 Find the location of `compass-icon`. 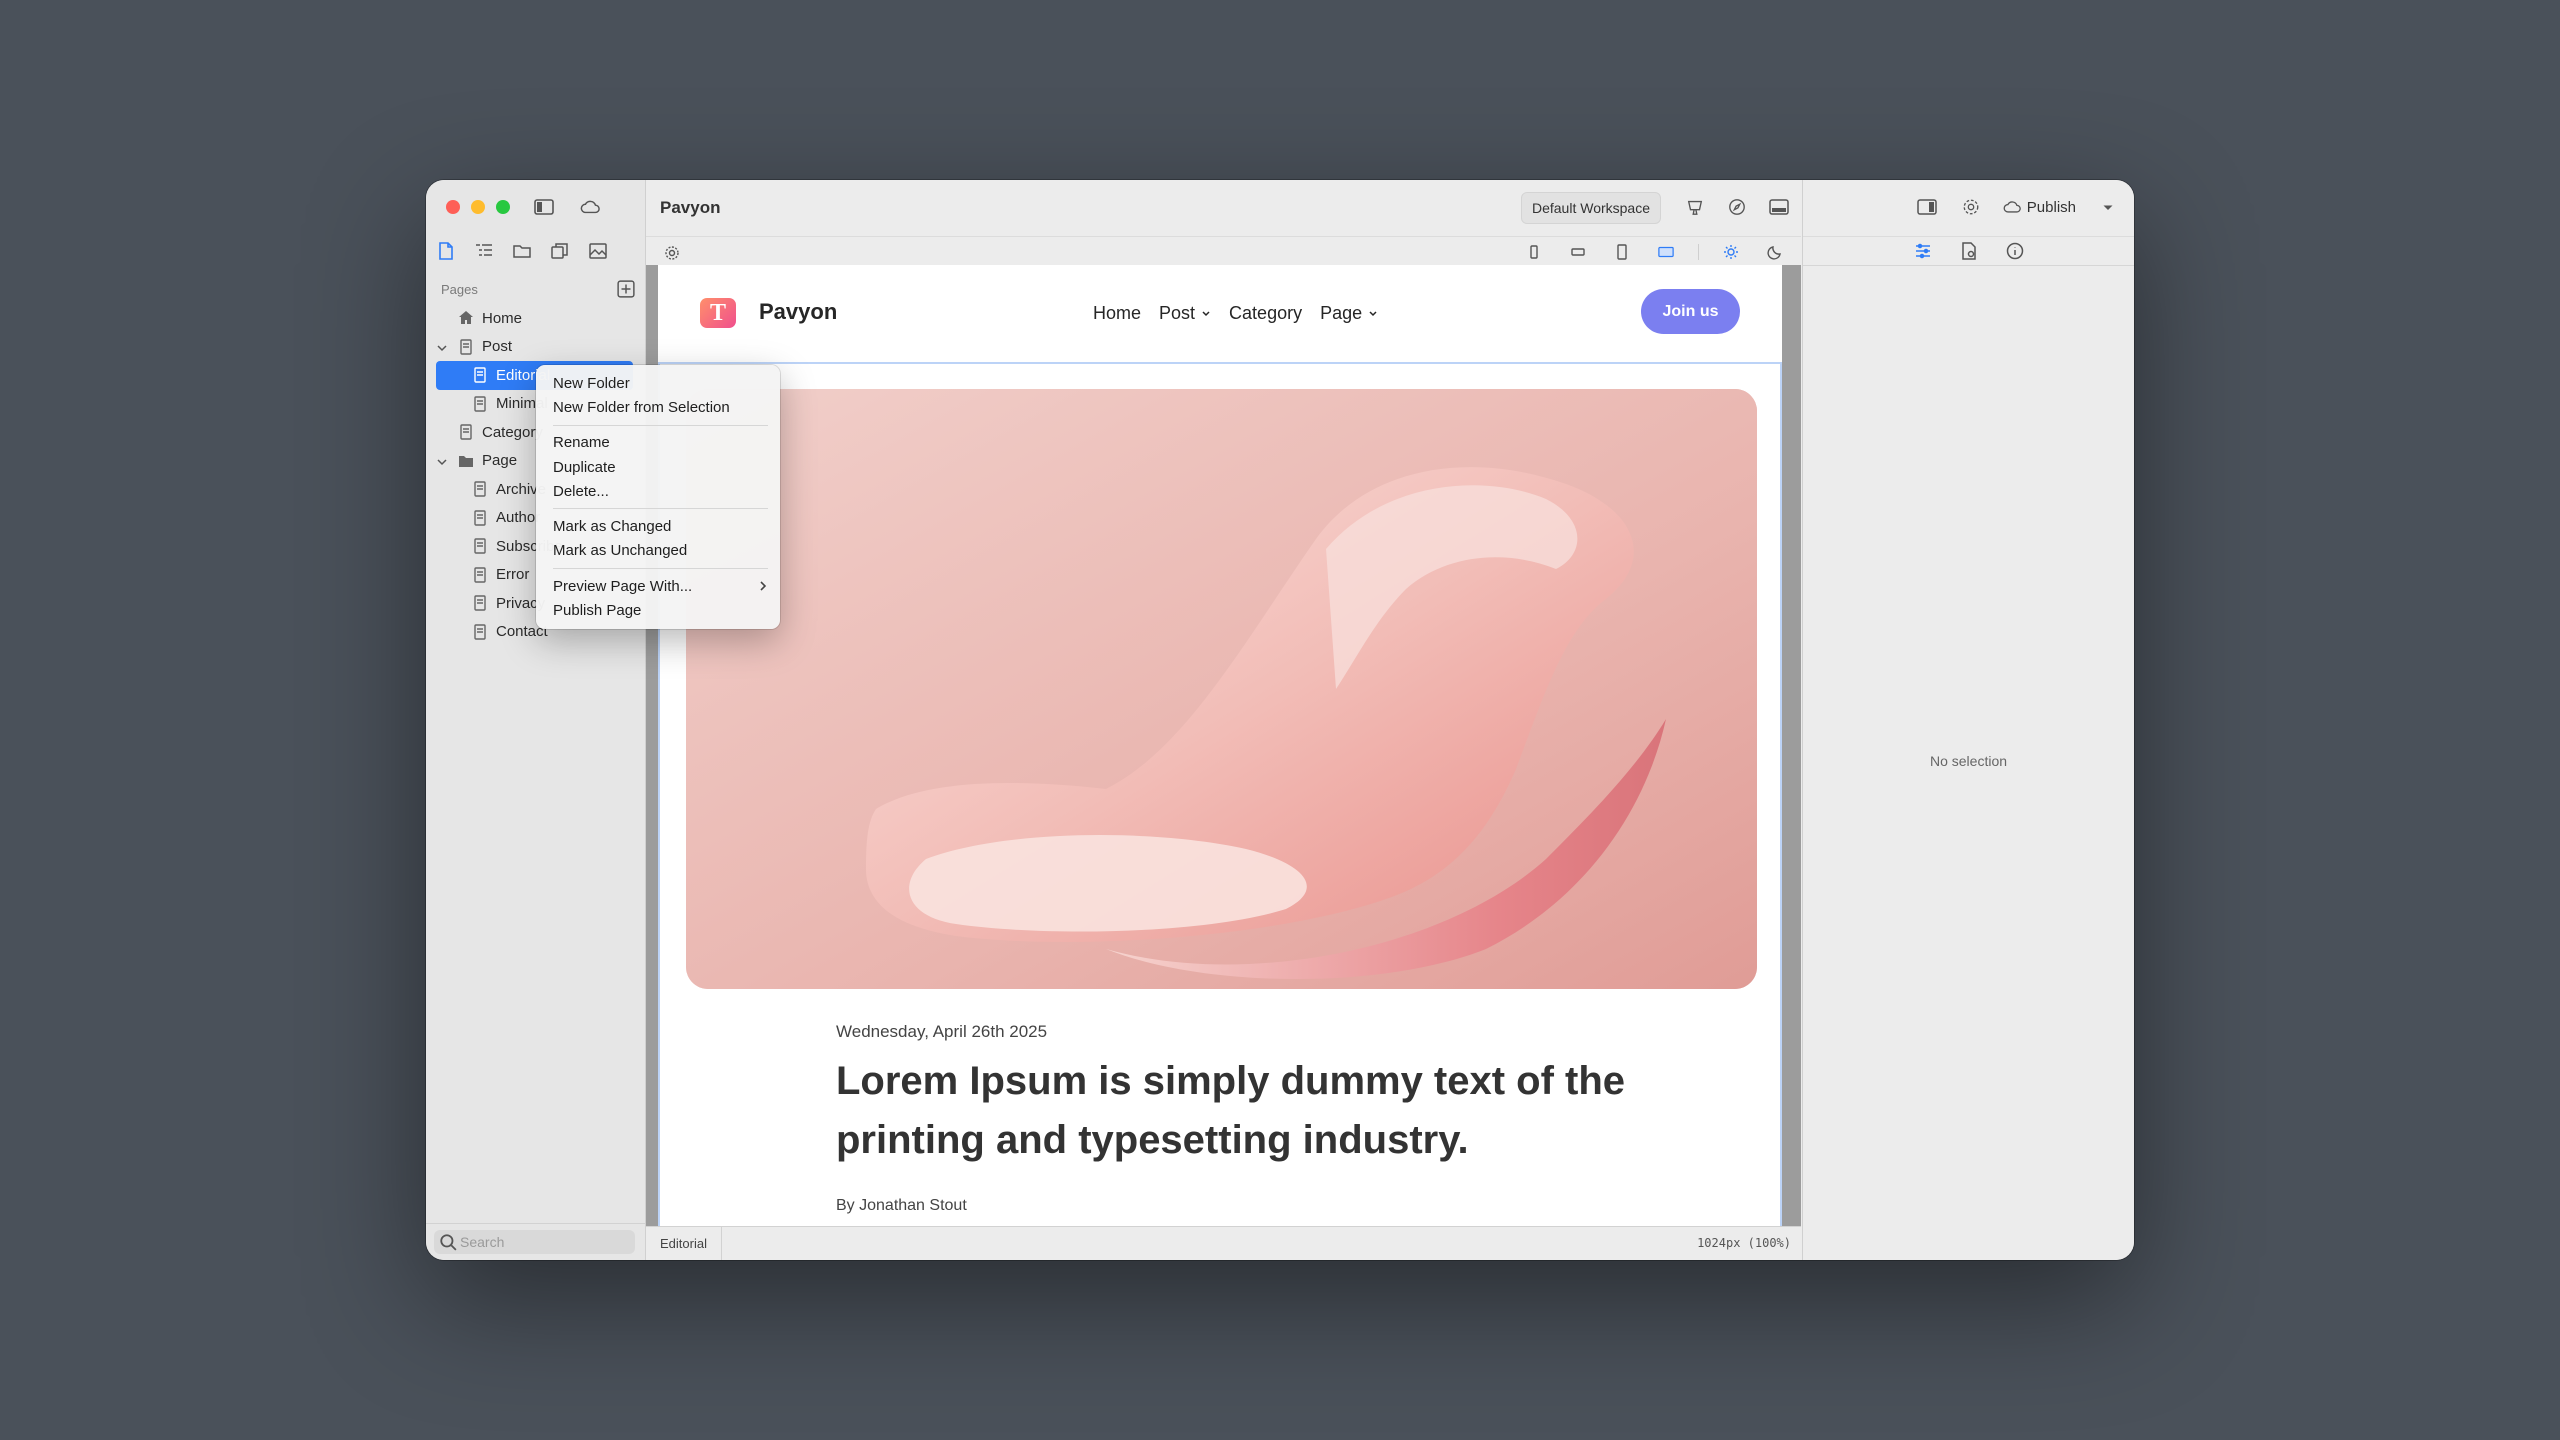

compass-icon is located at coordinates (1737, 207).